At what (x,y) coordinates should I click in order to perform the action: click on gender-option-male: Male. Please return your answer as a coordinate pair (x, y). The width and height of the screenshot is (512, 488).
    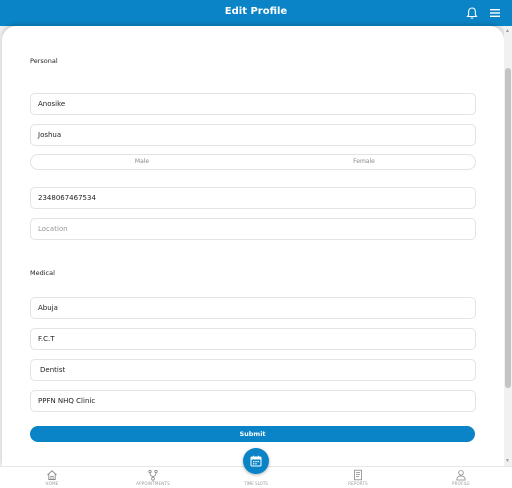
    Looking at the image, I should click on (142, 162).